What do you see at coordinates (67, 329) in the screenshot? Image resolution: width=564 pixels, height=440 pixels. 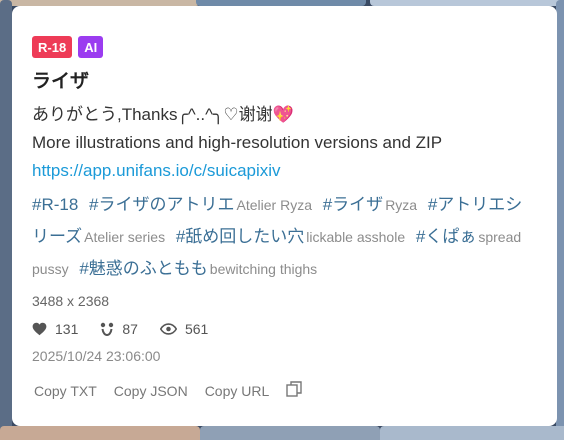 I see `likes-count: 131` at bounding box center [67, 329].